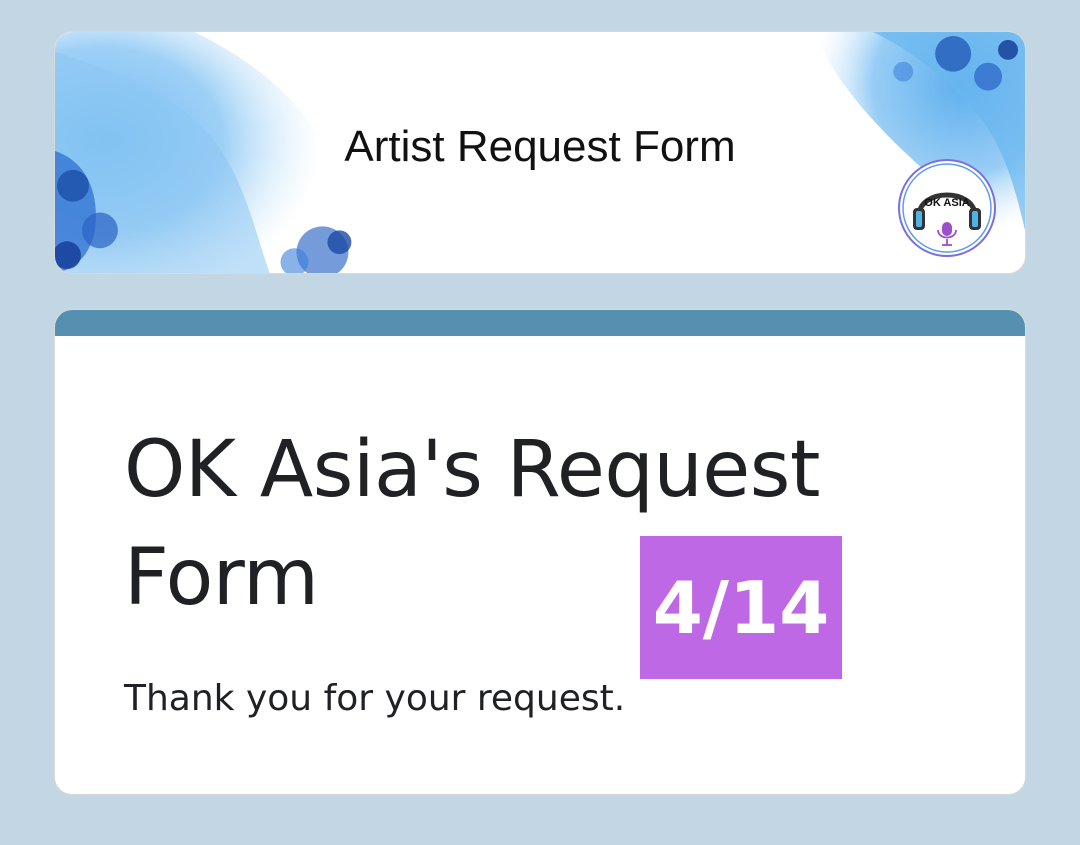 This screenshot has height=845, width=1080. Describe the element at coordinates (540, 146) in the screenshot. I see `banner-title: Artist Request Form` at that location.